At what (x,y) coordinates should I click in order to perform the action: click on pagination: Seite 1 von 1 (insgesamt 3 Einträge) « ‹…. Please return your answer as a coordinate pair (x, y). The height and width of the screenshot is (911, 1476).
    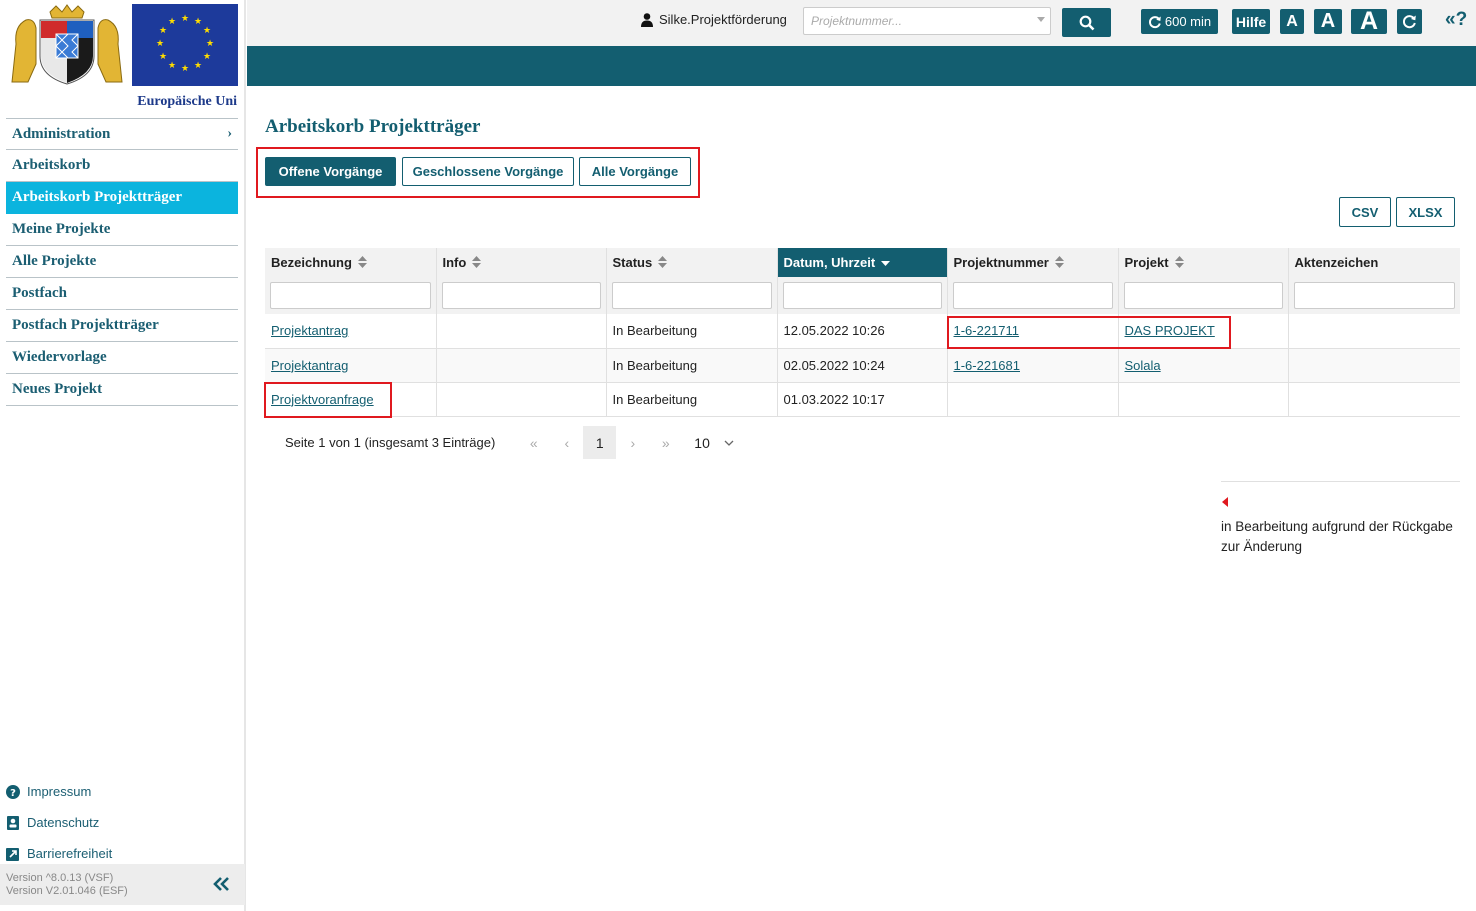
    Looking at the image, I should click on (509, 442).